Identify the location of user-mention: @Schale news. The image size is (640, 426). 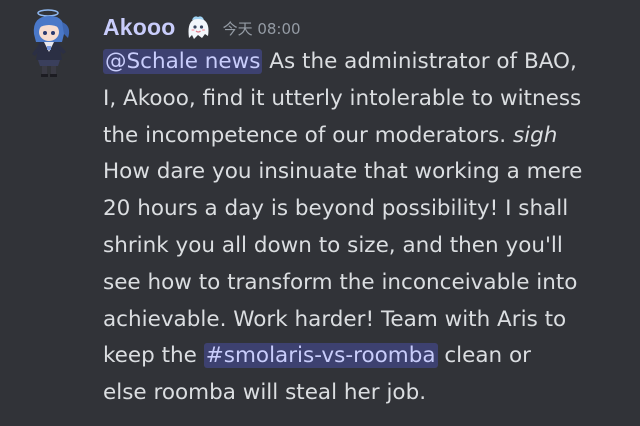
(183, 61).